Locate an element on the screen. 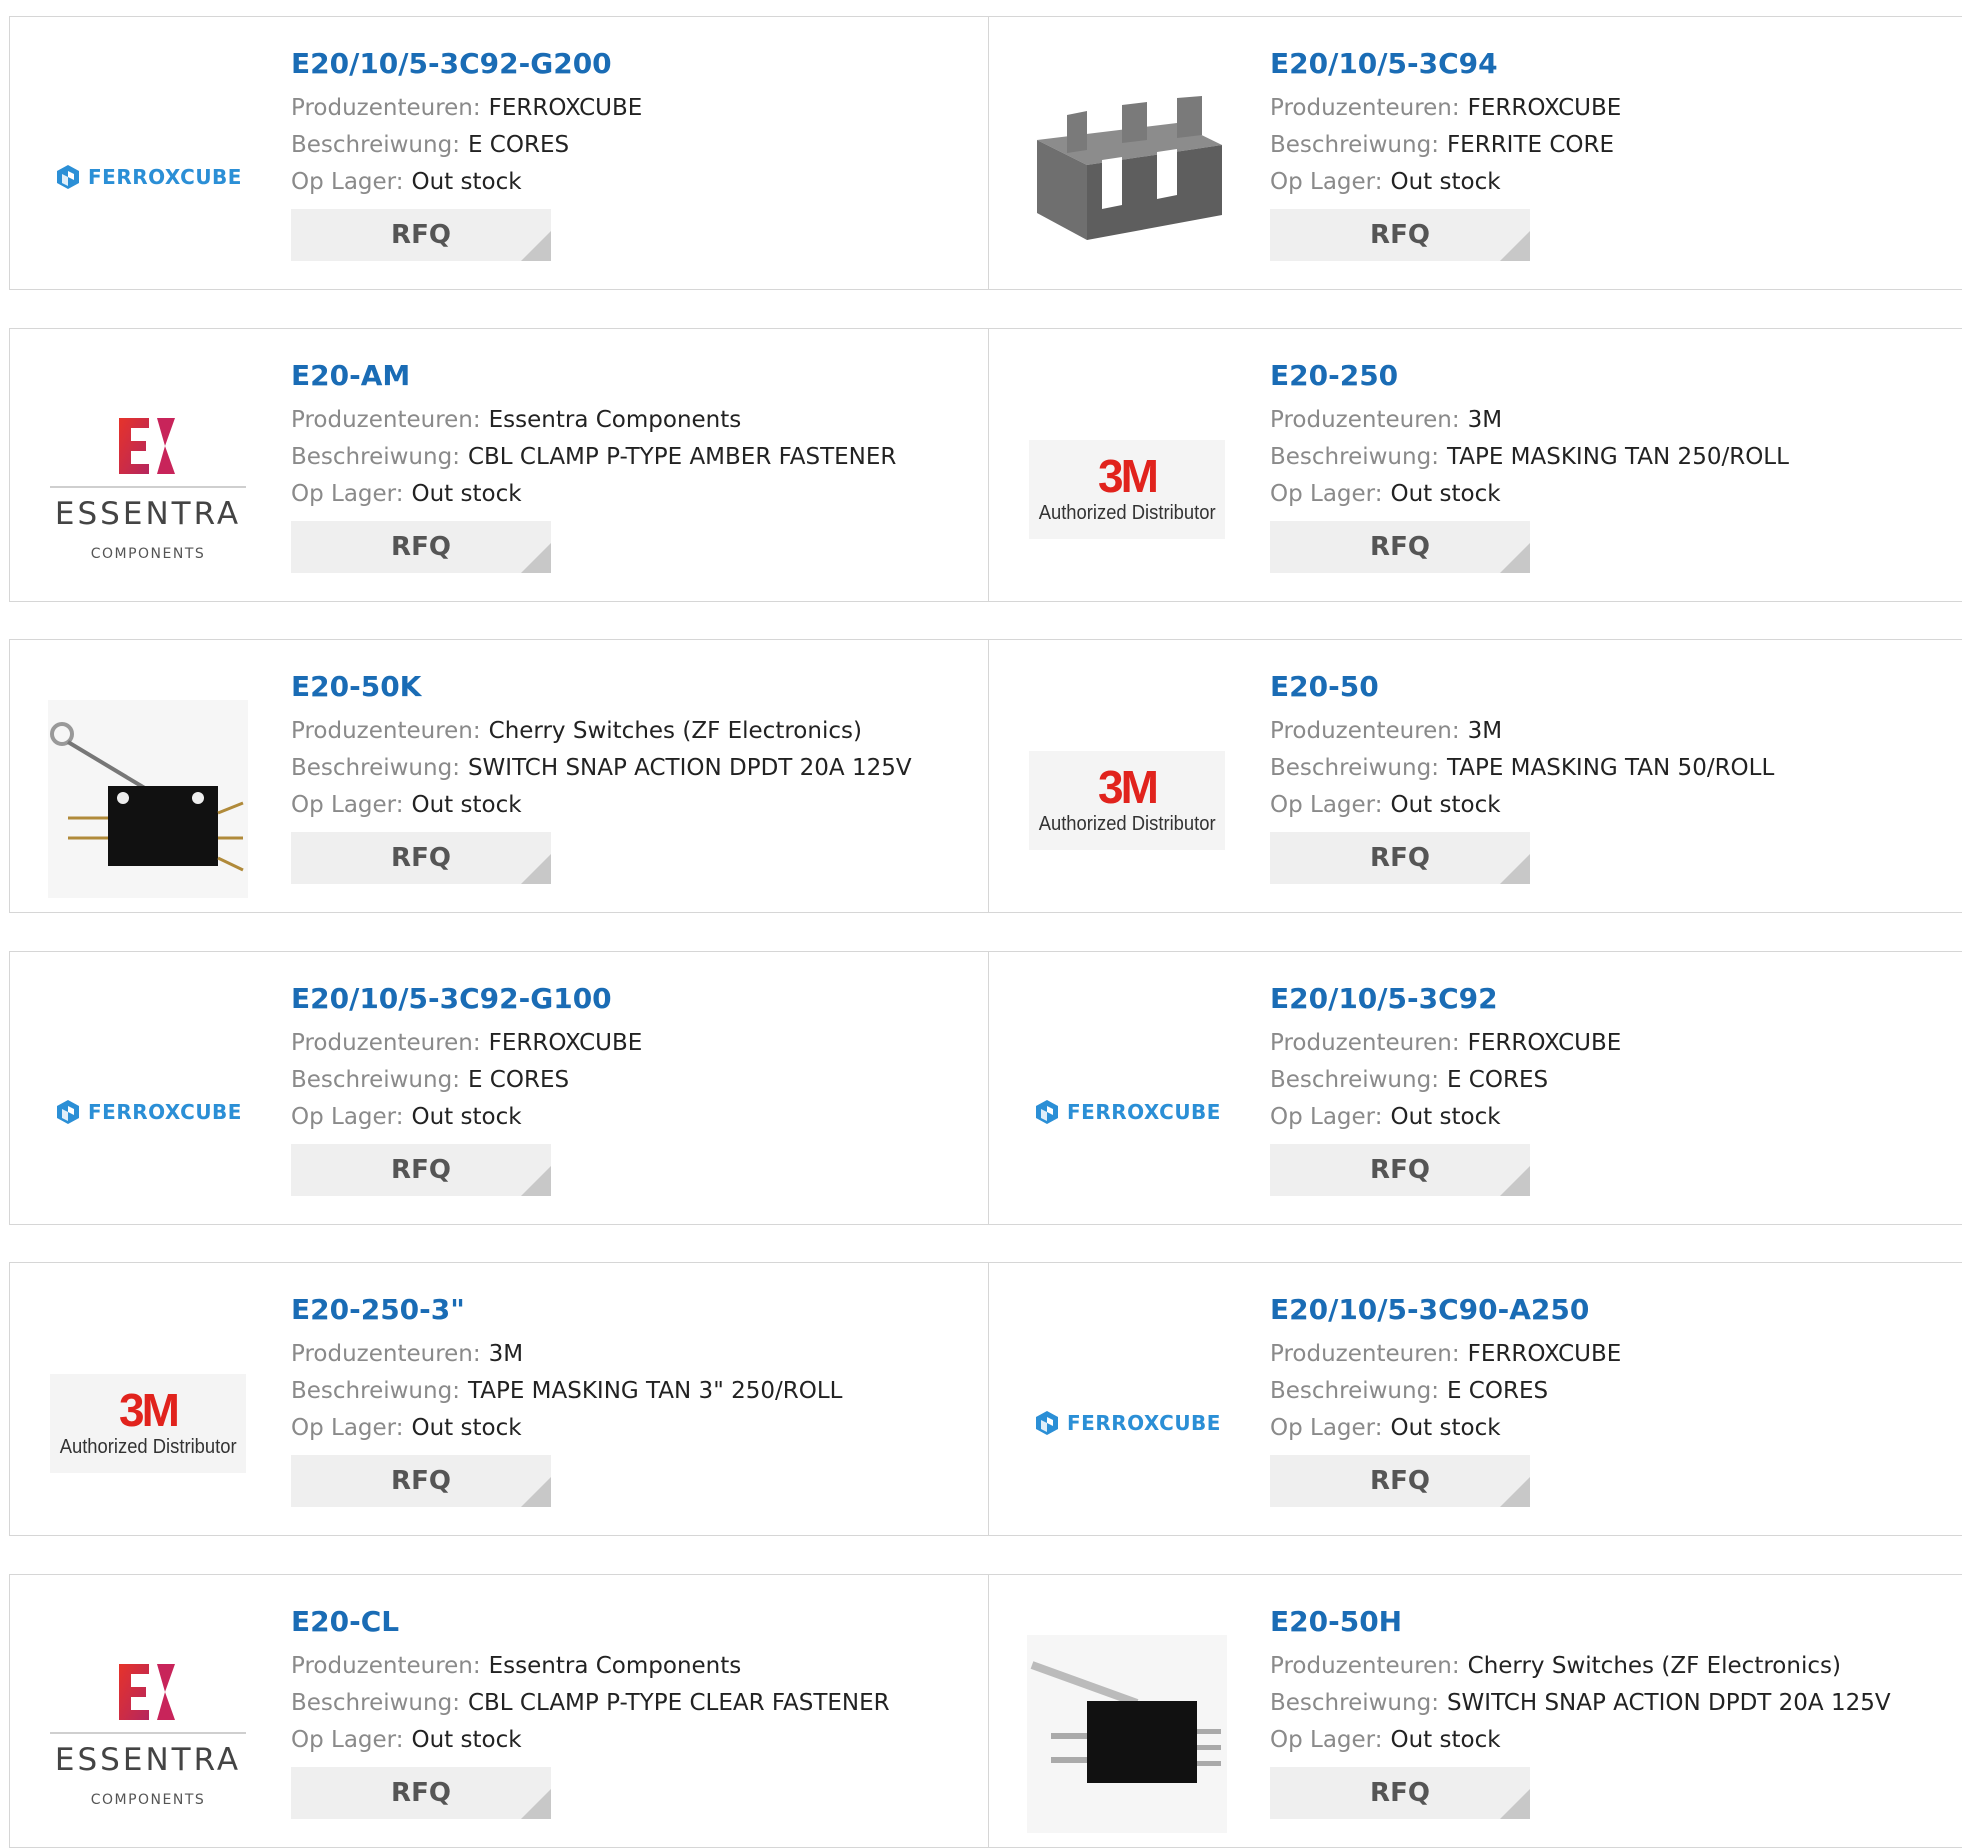  essentra-components-text: COMPONENTS is located at coordinates (148, 554).